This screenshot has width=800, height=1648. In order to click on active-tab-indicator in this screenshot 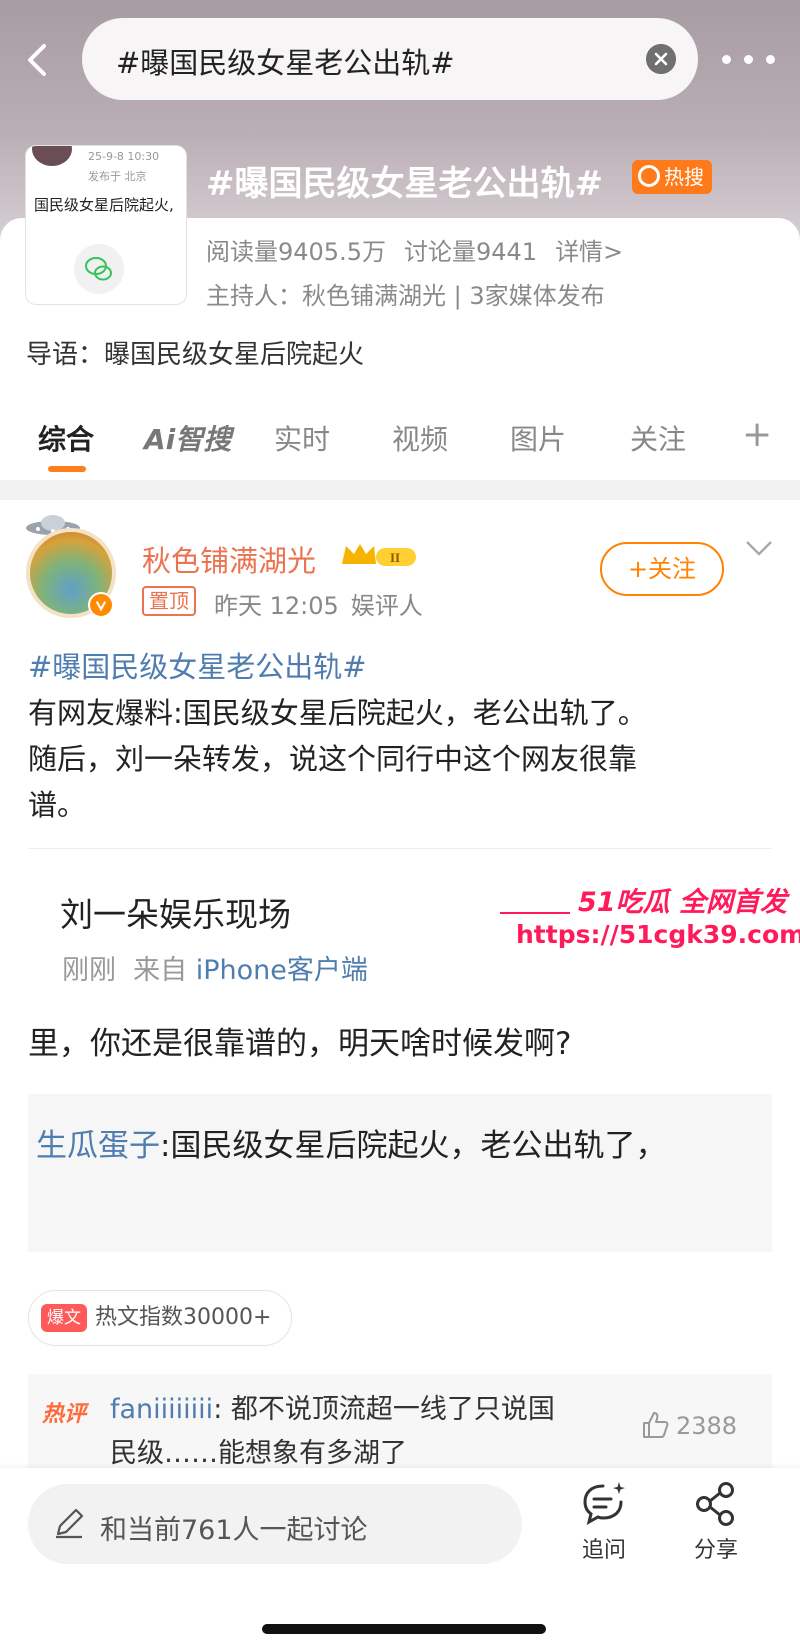, I will do `click(67, 469)`.